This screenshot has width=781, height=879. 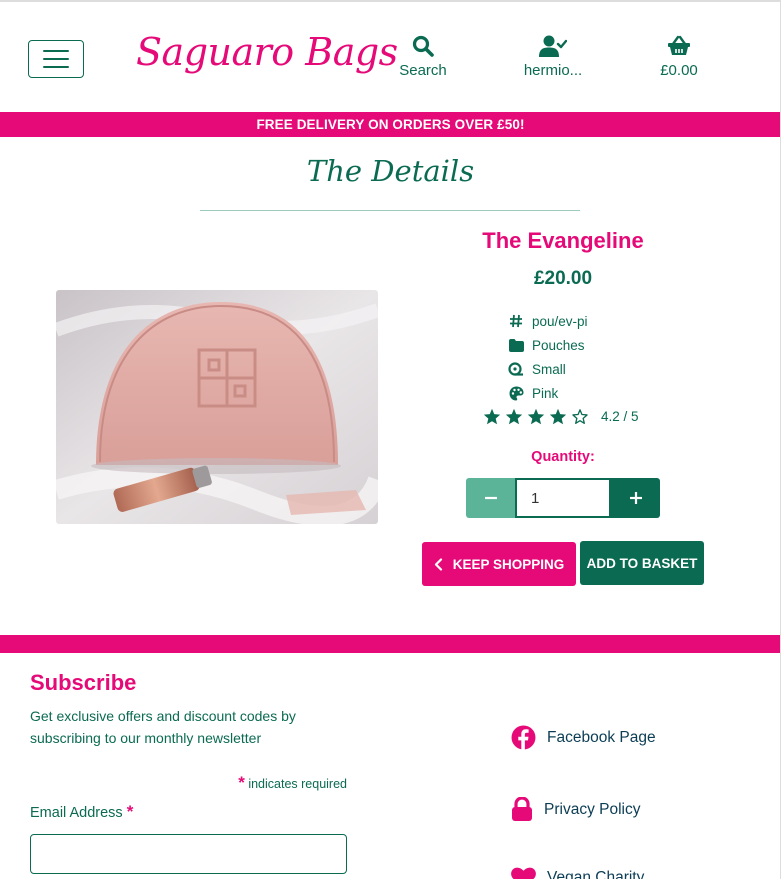 I want to click on search-icon, so click(x=423, y=46).